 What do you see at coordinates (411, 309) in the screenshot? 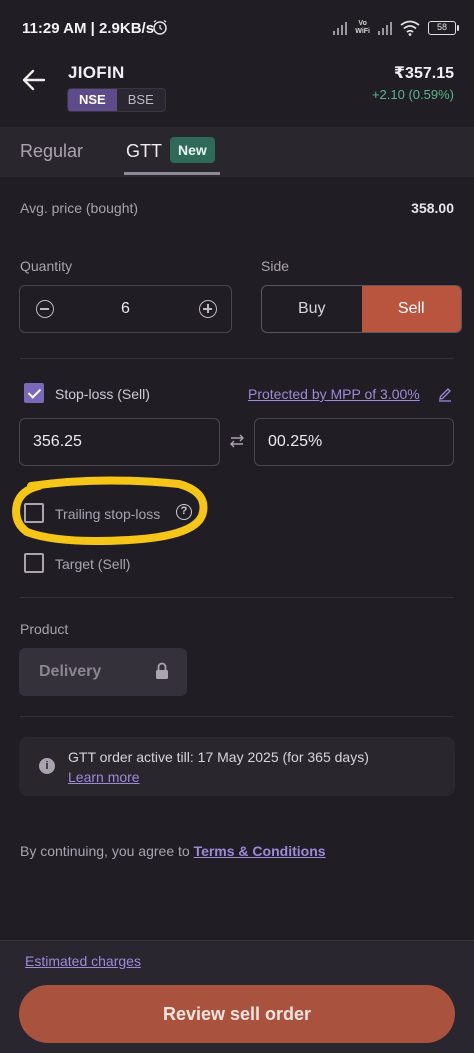
I see `sell-button: Sell` at bounding box center [411, 309].